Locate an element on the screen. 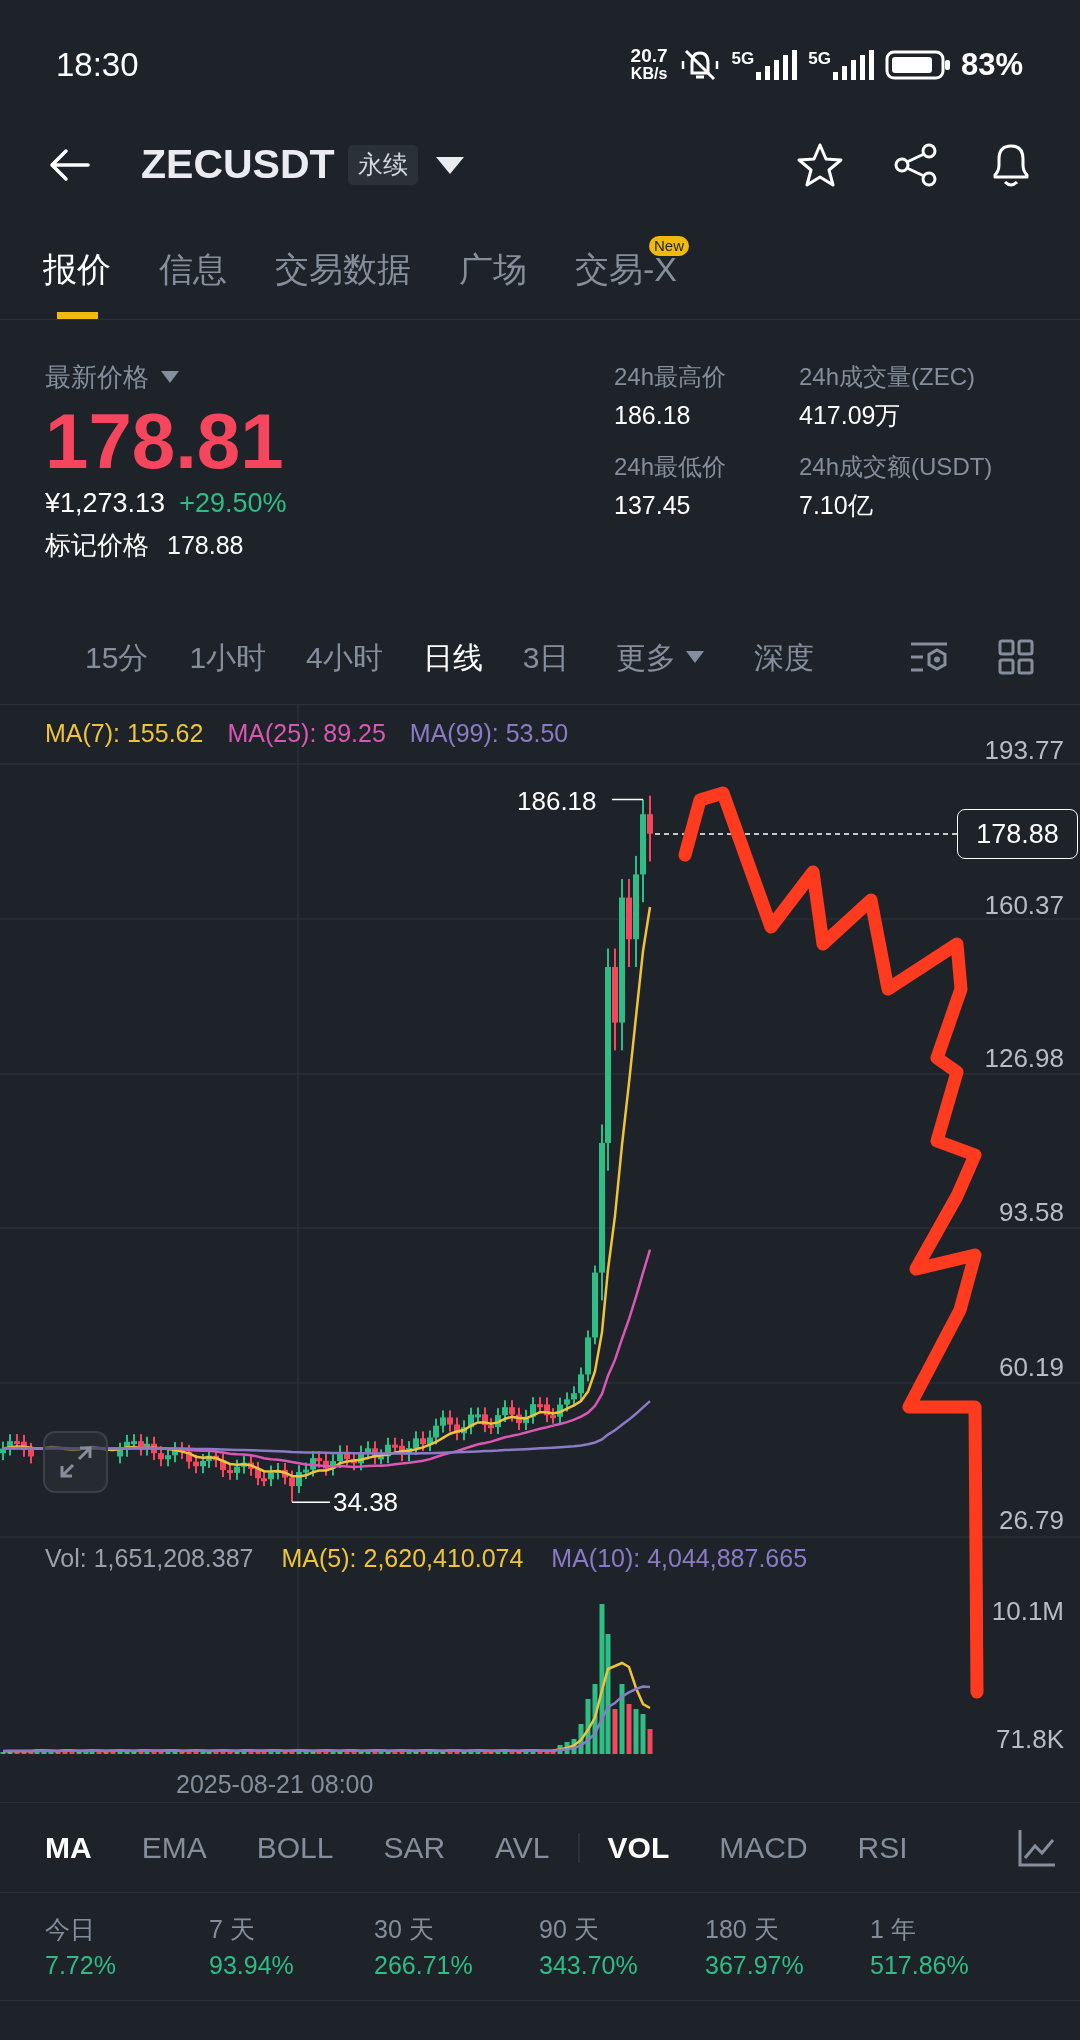 The height and width of the screenshot is (2040, 1080). stat-label: 24h最高价 is located at coordinates (671, 377).